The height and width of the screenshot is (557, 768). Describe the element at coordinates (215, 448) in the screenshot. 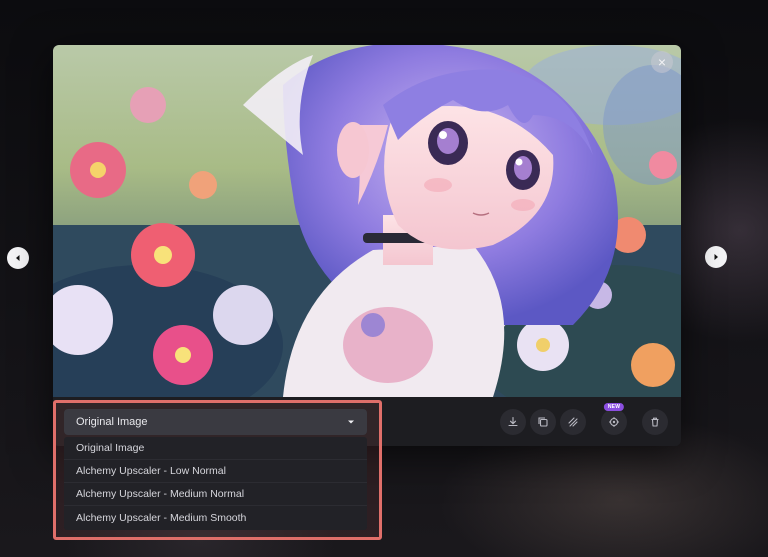

I see `option-original-image: Original Image` at that location.